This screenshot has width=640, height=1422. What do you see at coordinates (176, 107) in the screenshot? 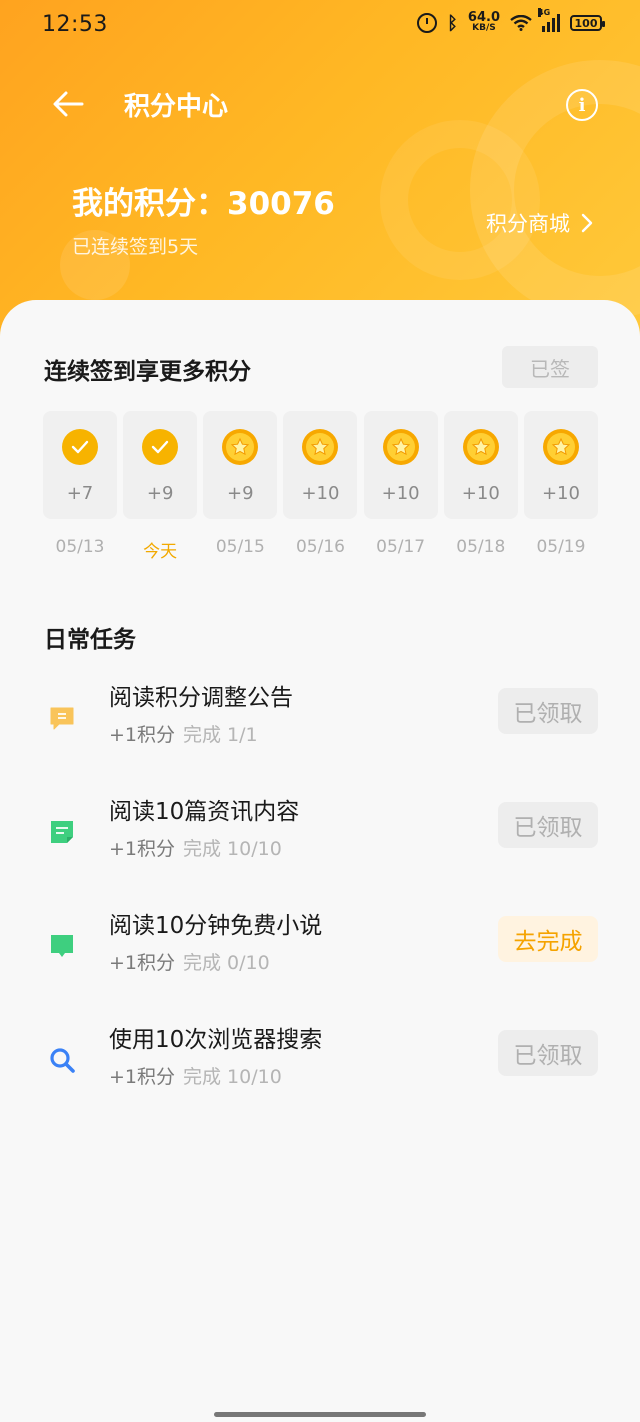
I see `page-title: 积分中心` at bounding box center [176, 107].